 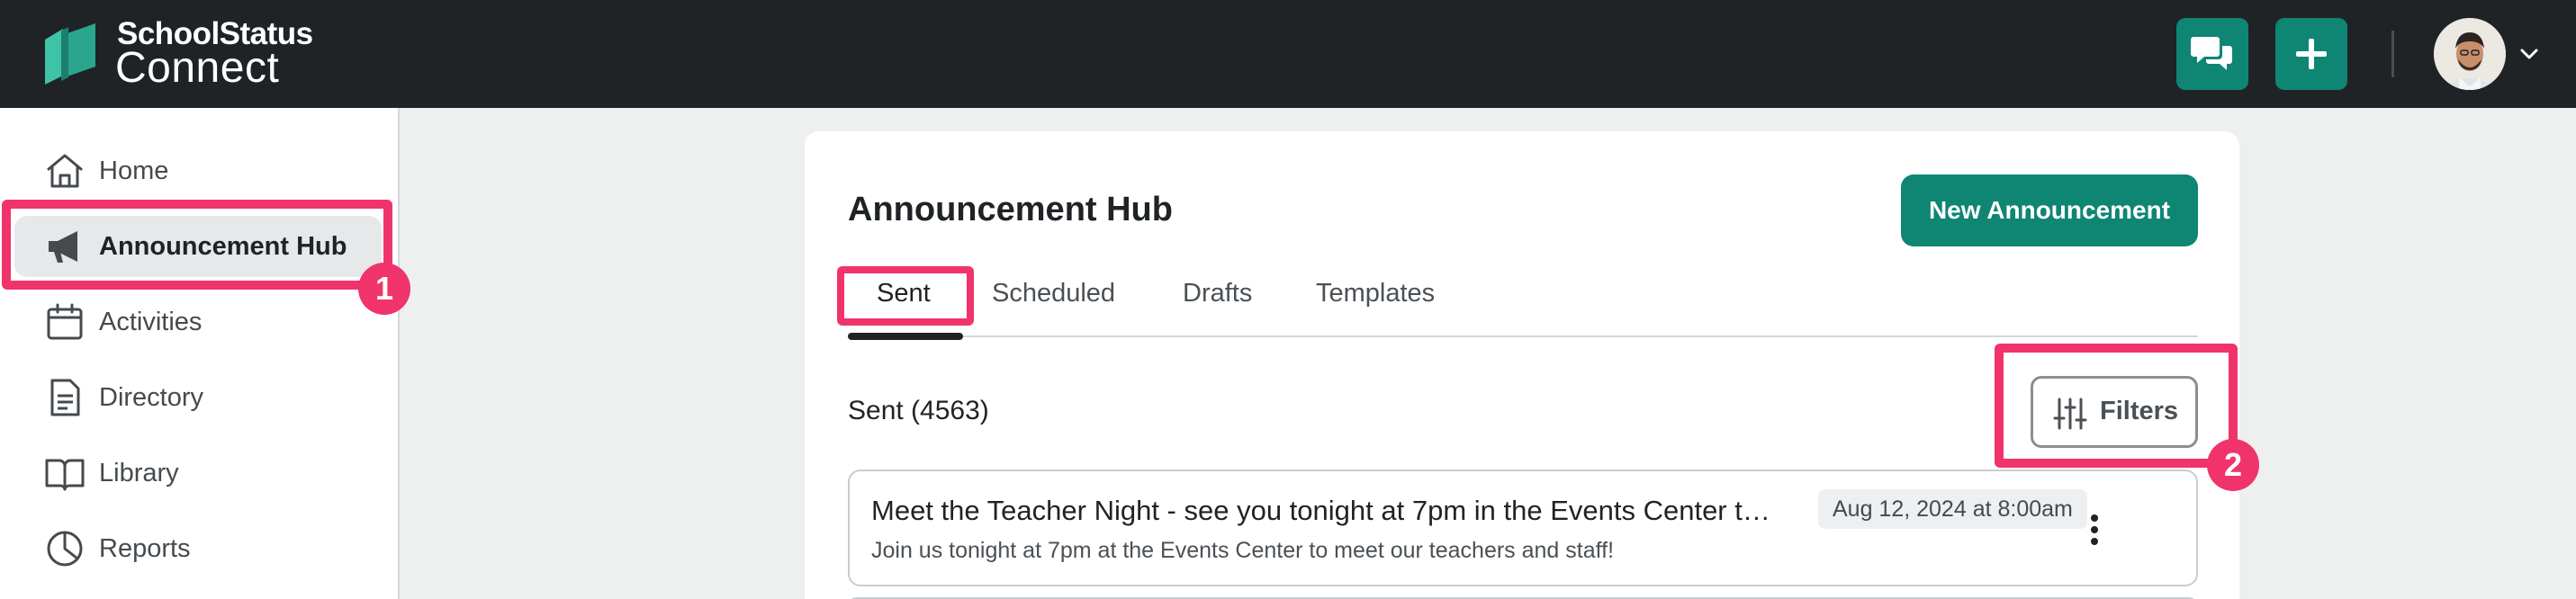 I want to click on calendar-icon, so click(x=65, y=321).